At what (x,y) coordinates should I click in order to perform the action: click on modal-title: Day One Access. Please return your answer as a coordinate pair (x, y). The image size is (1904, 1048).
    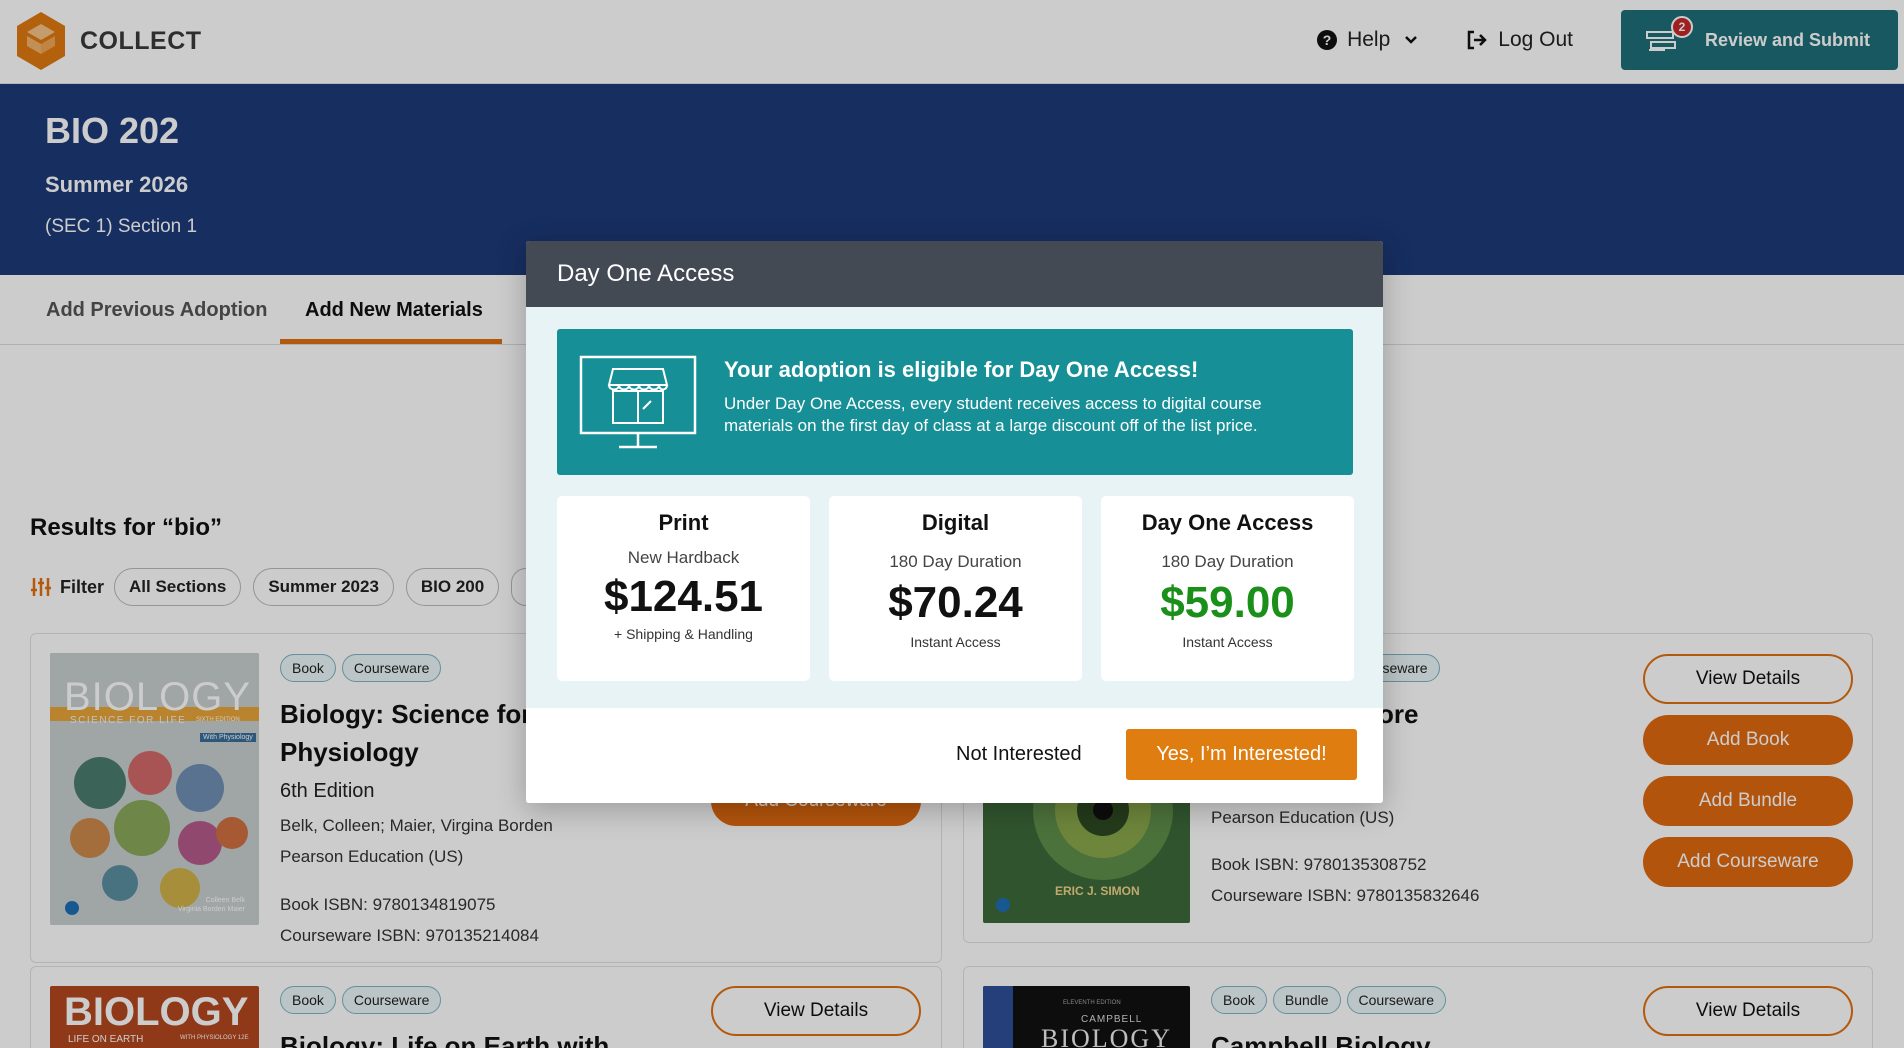
    Looking at the image, I should click on (954, 274).